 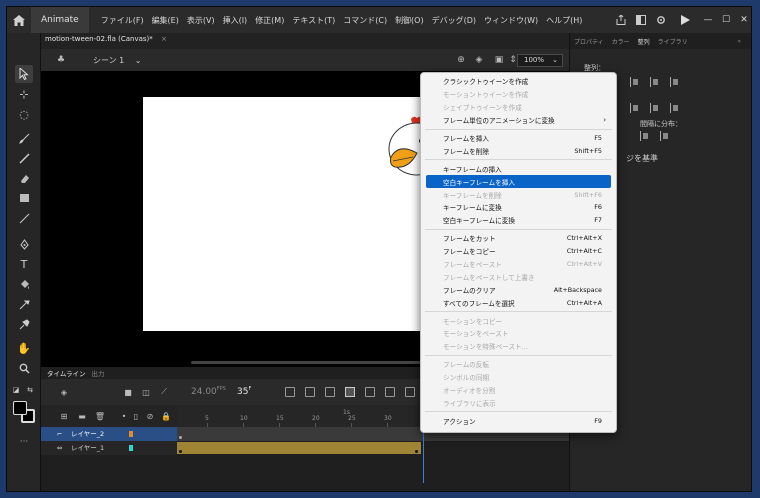 I want to click on menu-file: ファイル(F), so click(x=122, y=20).